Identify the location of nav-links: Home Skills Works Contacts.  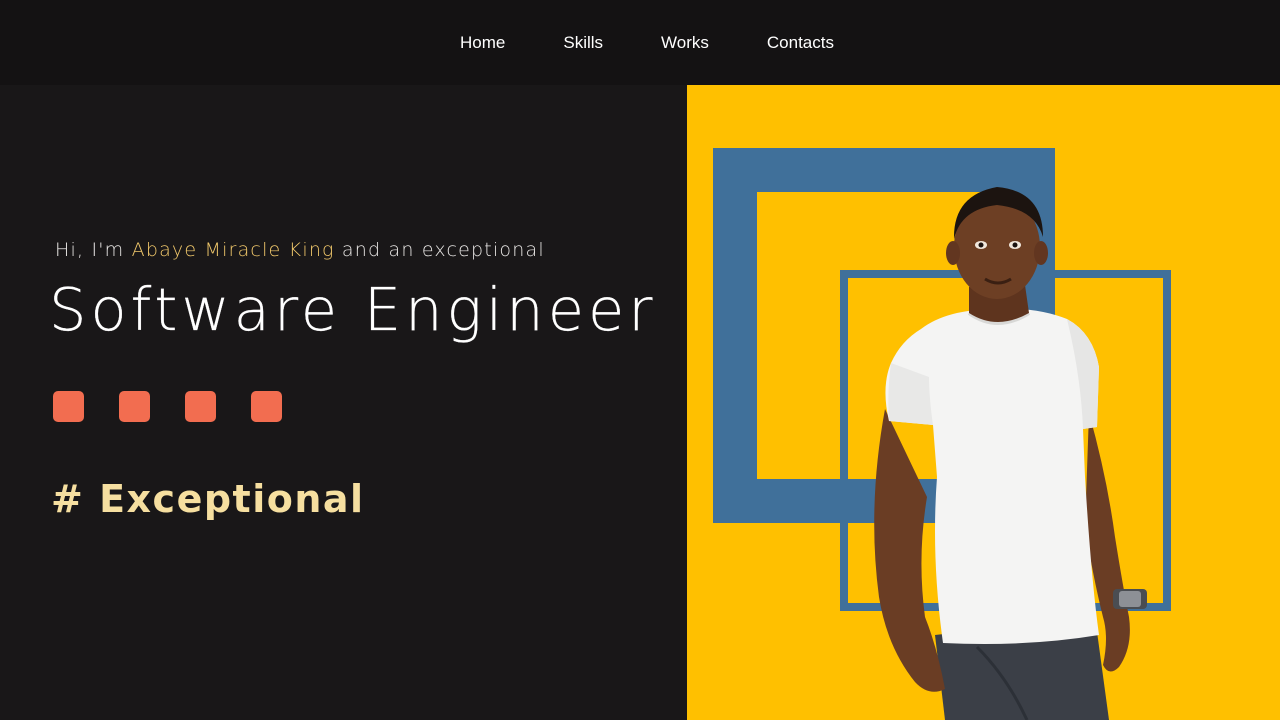
(647, 43).